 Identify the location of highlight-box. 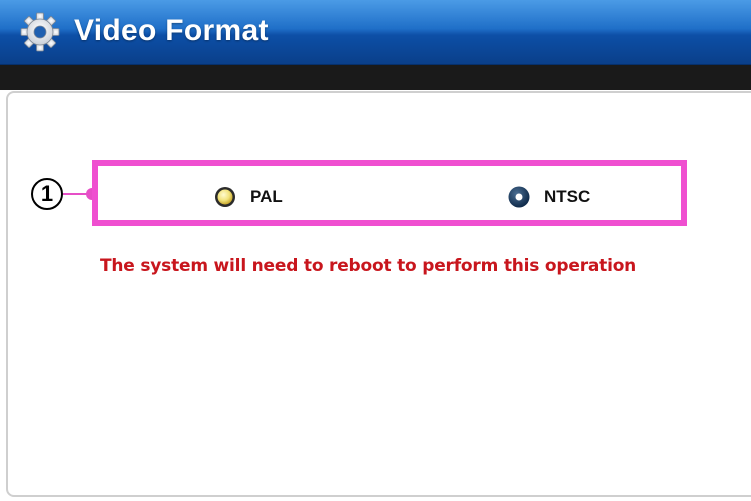
(389, 193).